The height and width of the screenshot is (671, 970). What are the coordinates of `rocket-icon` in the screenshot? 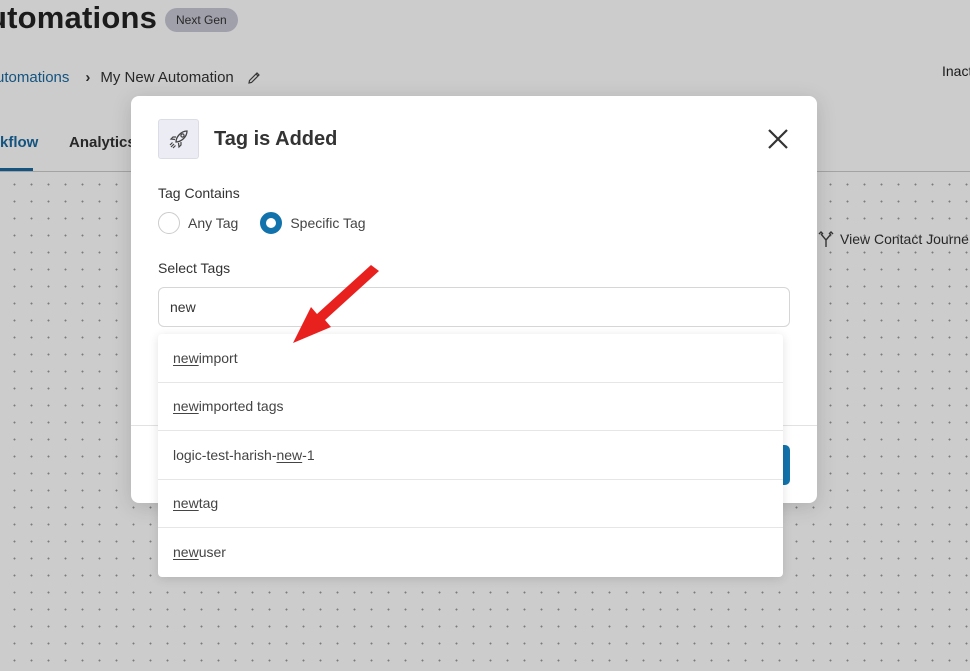 It's located at (178, 139).